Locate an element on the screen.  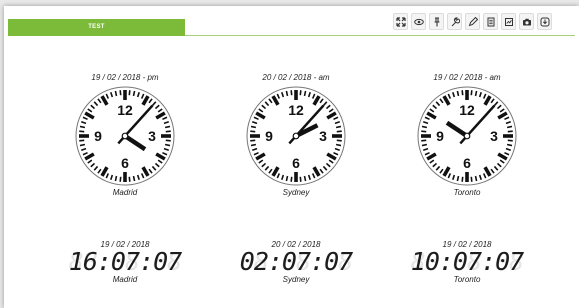
export-button is located at coordinates (544, 21).